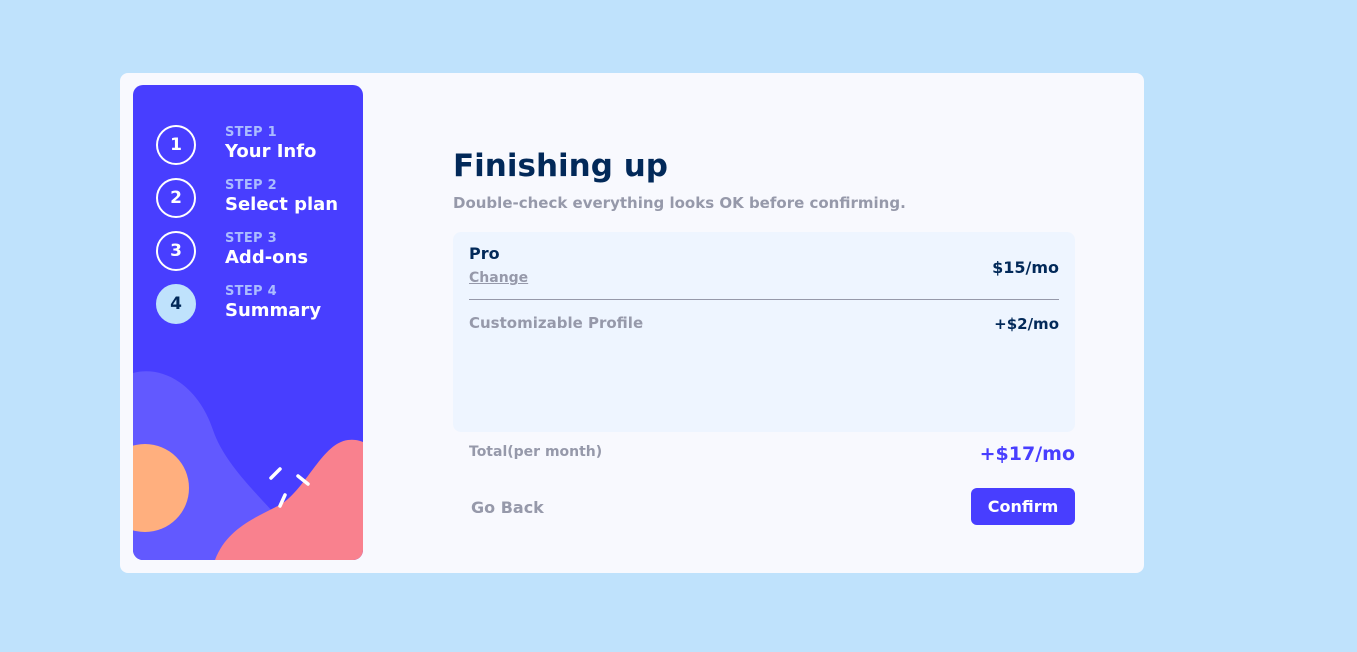 The image size is (1357, 652). Describe the element at coordinates (507, 507) in the screenshot. I see `go-back-button: Go Back` at that location.